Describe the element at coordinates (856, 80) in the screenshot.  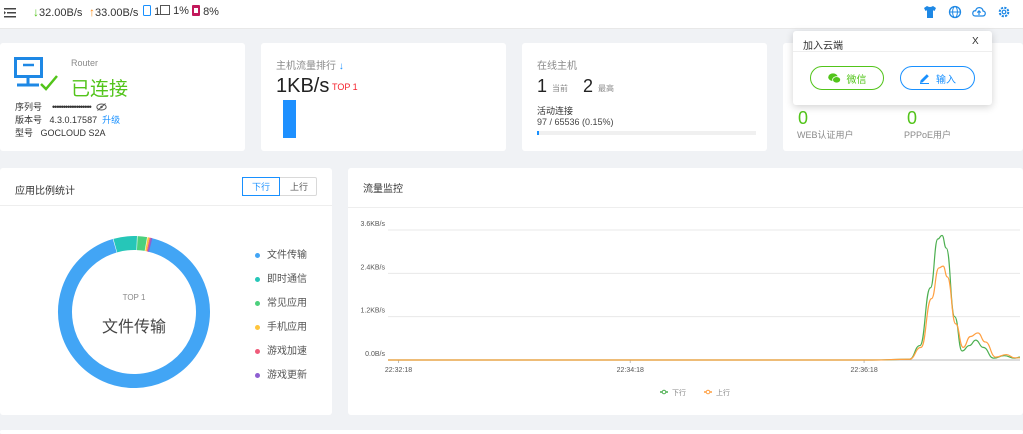
I see `wechat-button-label: 微信` at that location.